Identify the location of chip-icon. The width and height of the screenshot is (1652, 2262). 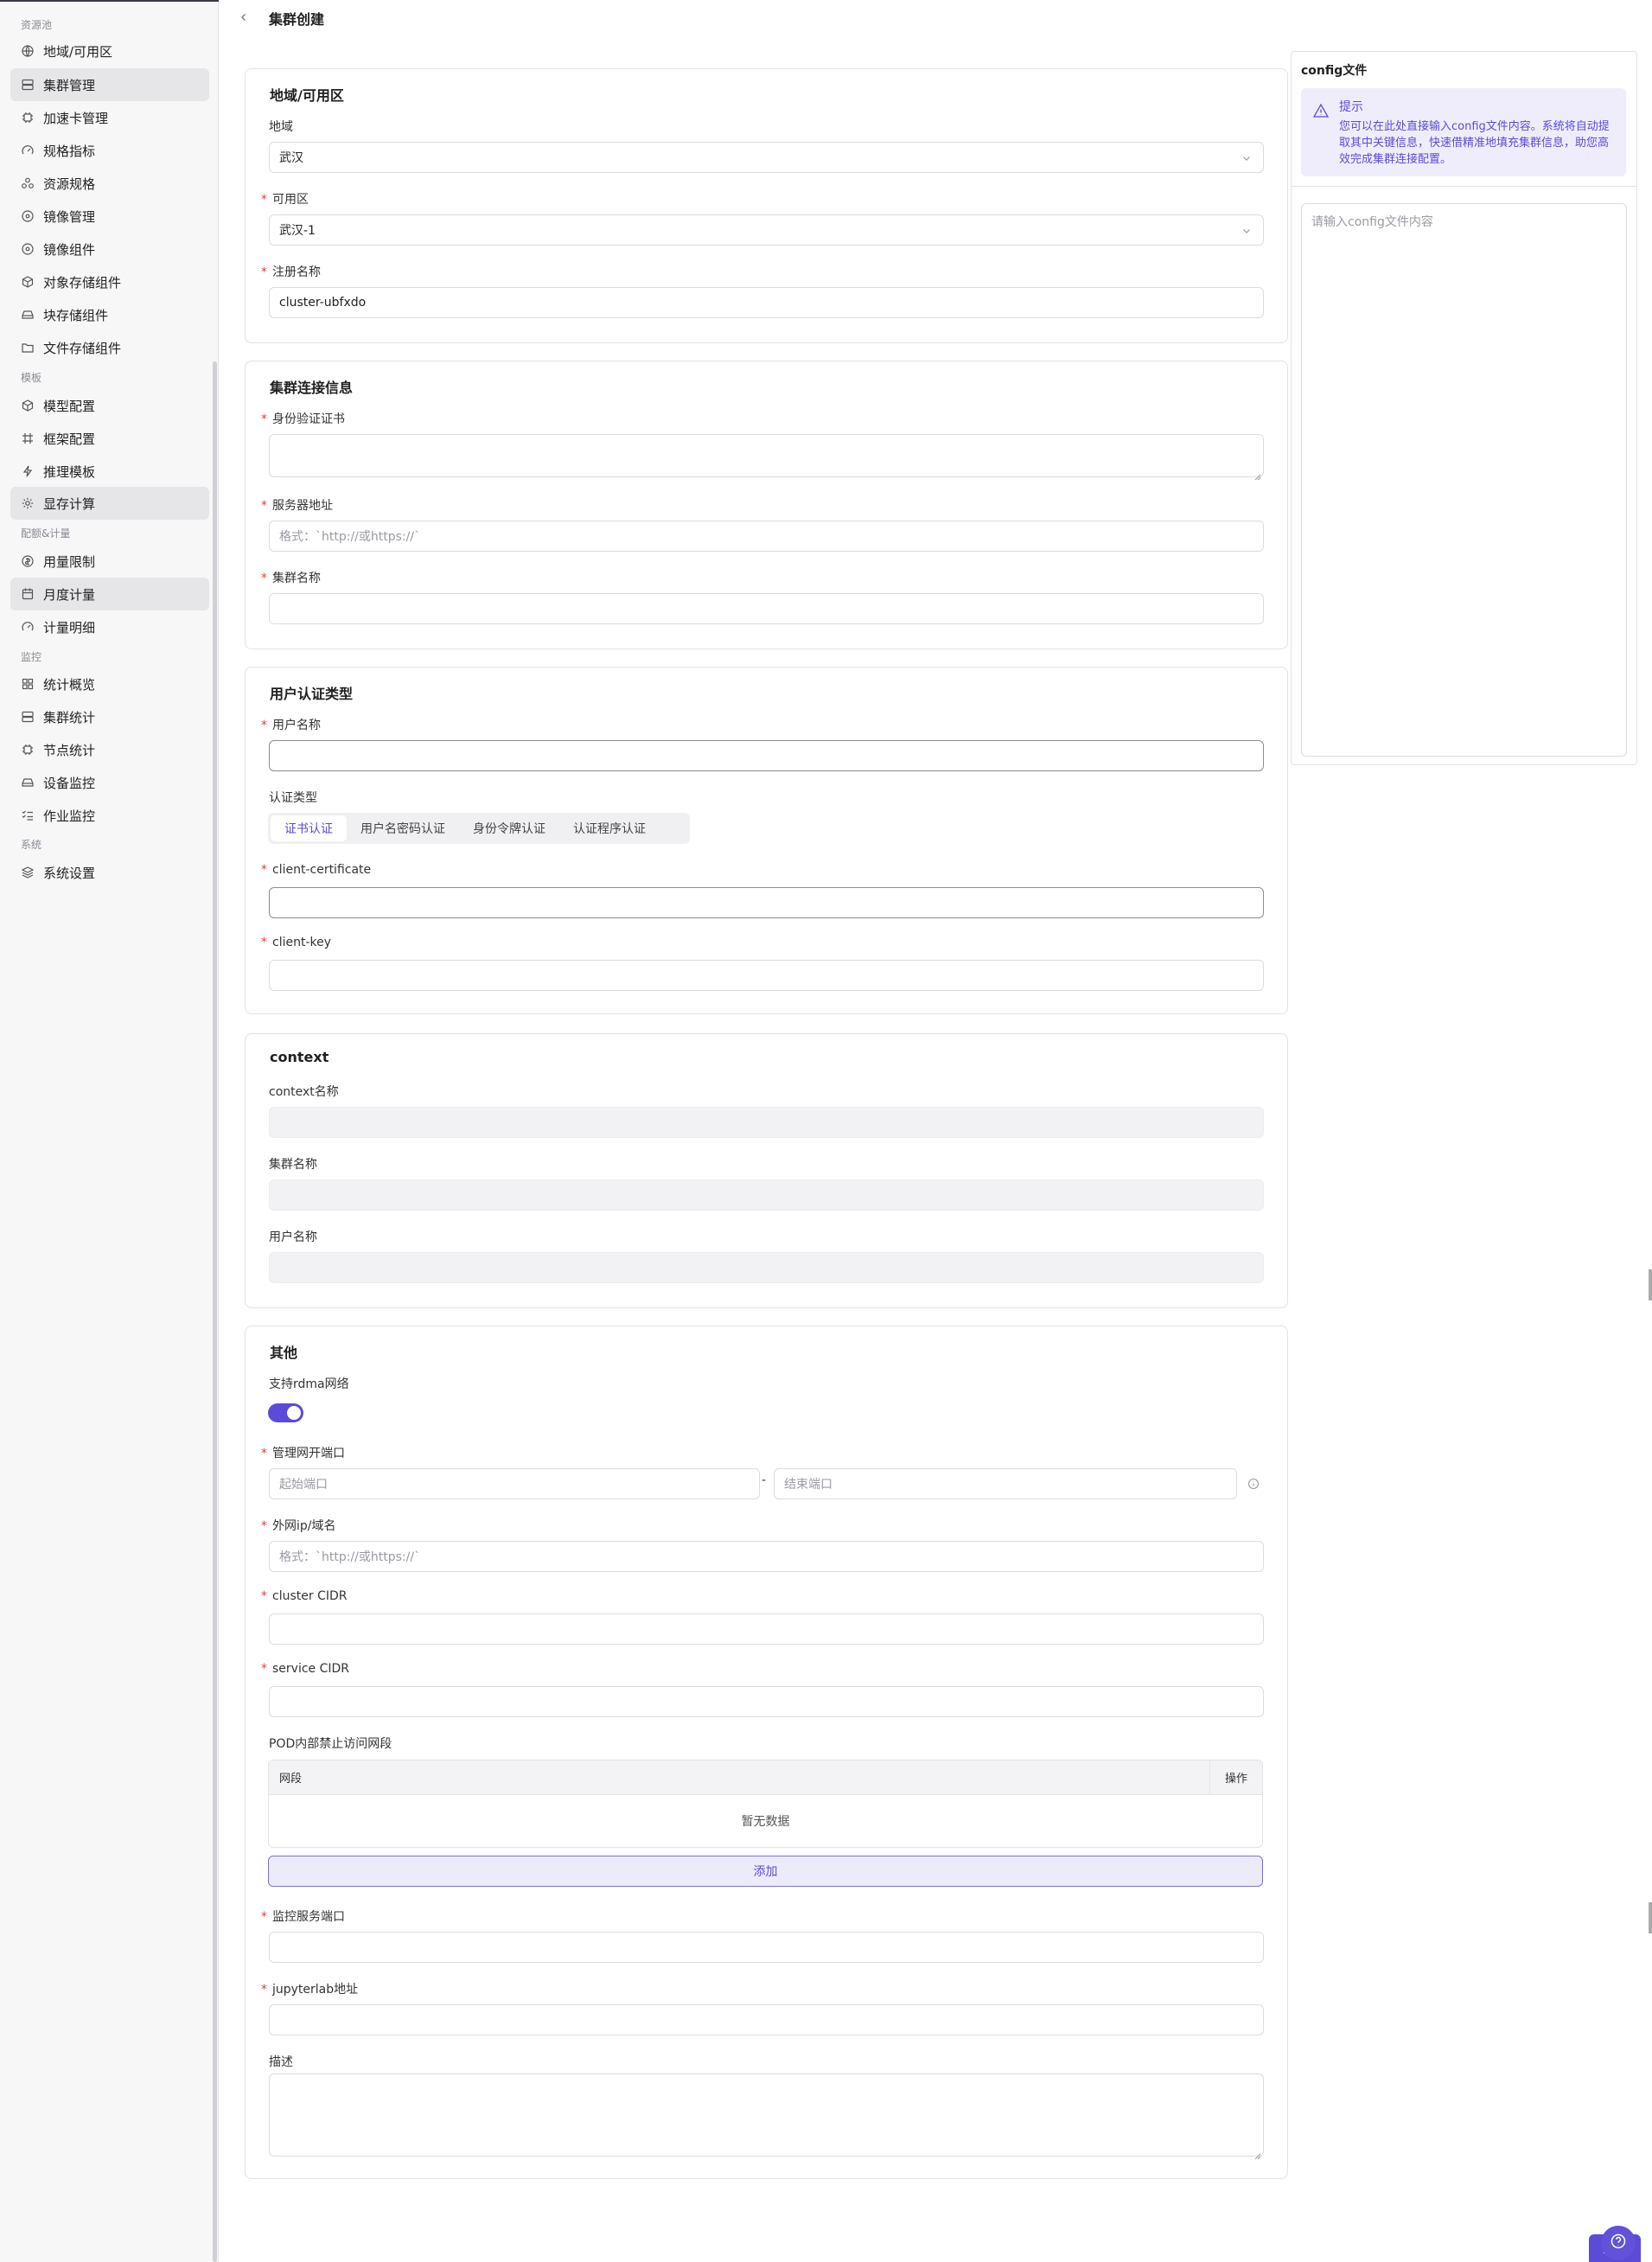
(28, 750).